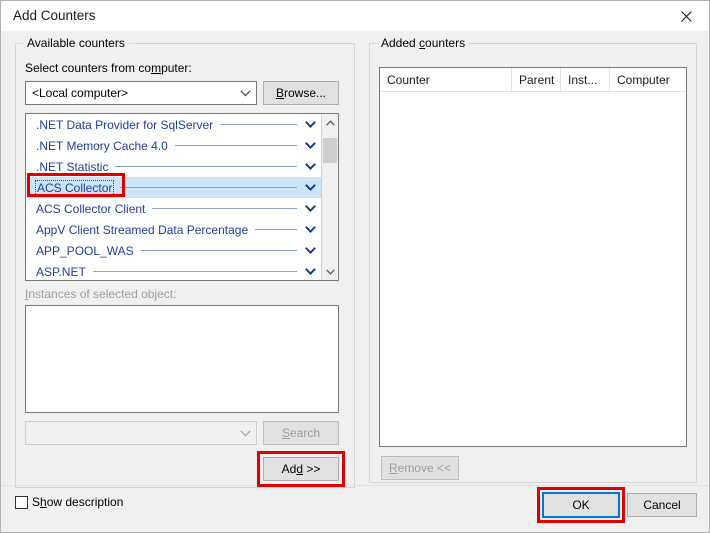 This screenshot has width=710, height=533. I want to click on instances-listbox, so click(182, 359).